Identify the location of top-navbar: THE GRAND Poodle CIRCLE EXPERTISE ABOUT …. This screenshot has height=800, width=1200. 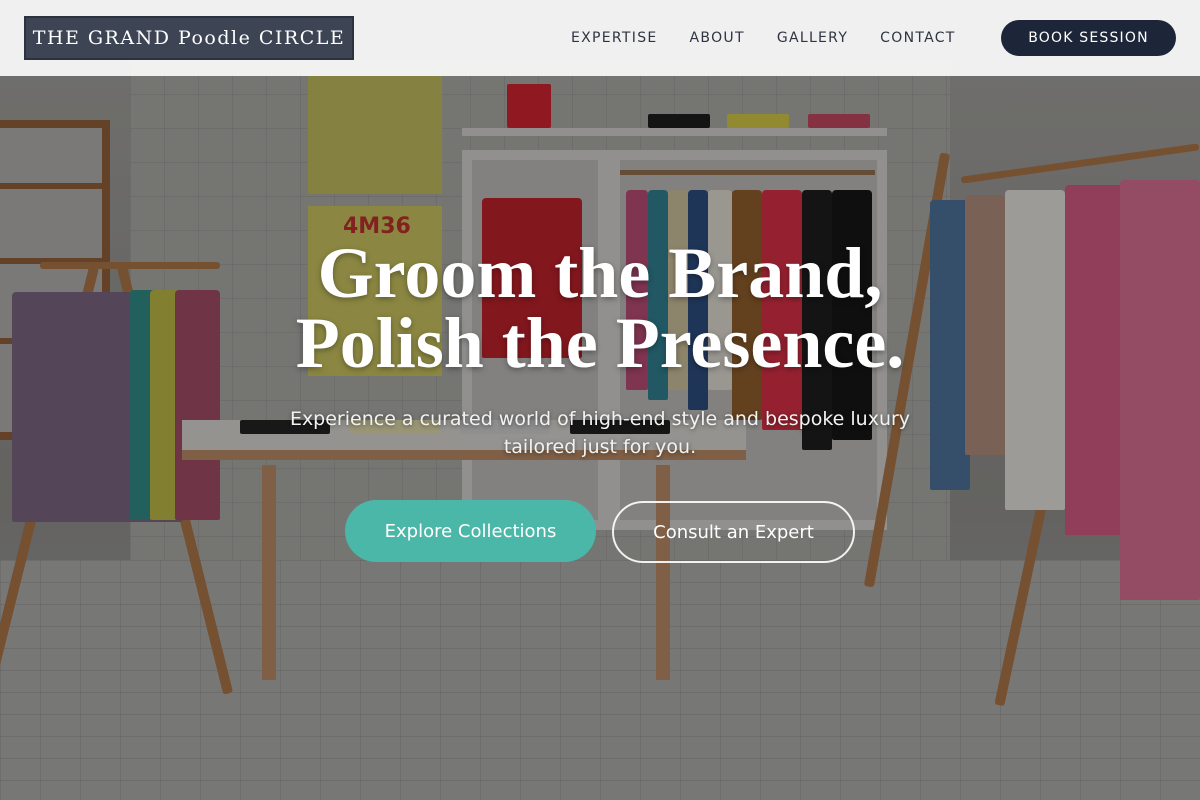
(600, 38).